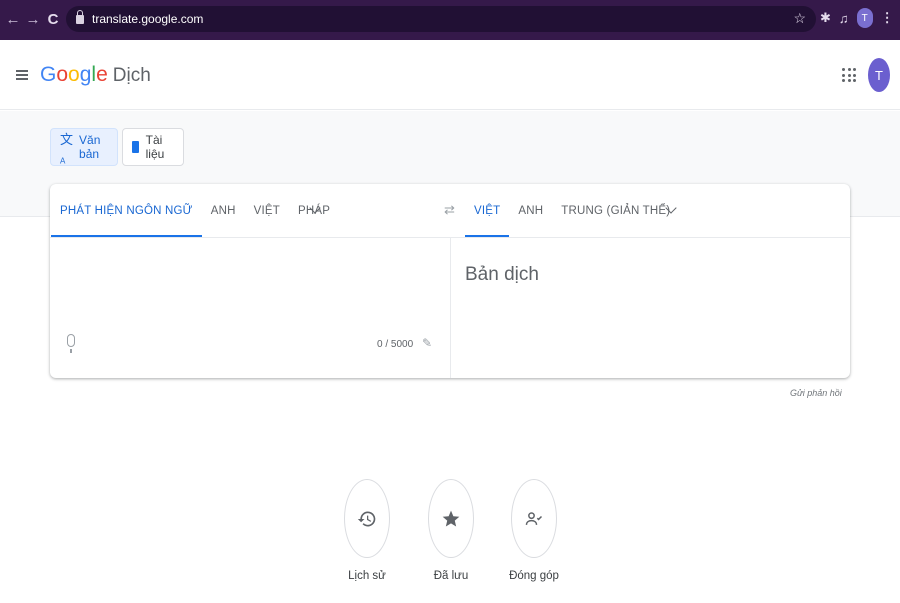 The width and height of the screenshot is (900, 603). What do you see at coordinates (102, 74) in the screenshot?
I see `logo-letter: e` at bounding box center [102, 74].